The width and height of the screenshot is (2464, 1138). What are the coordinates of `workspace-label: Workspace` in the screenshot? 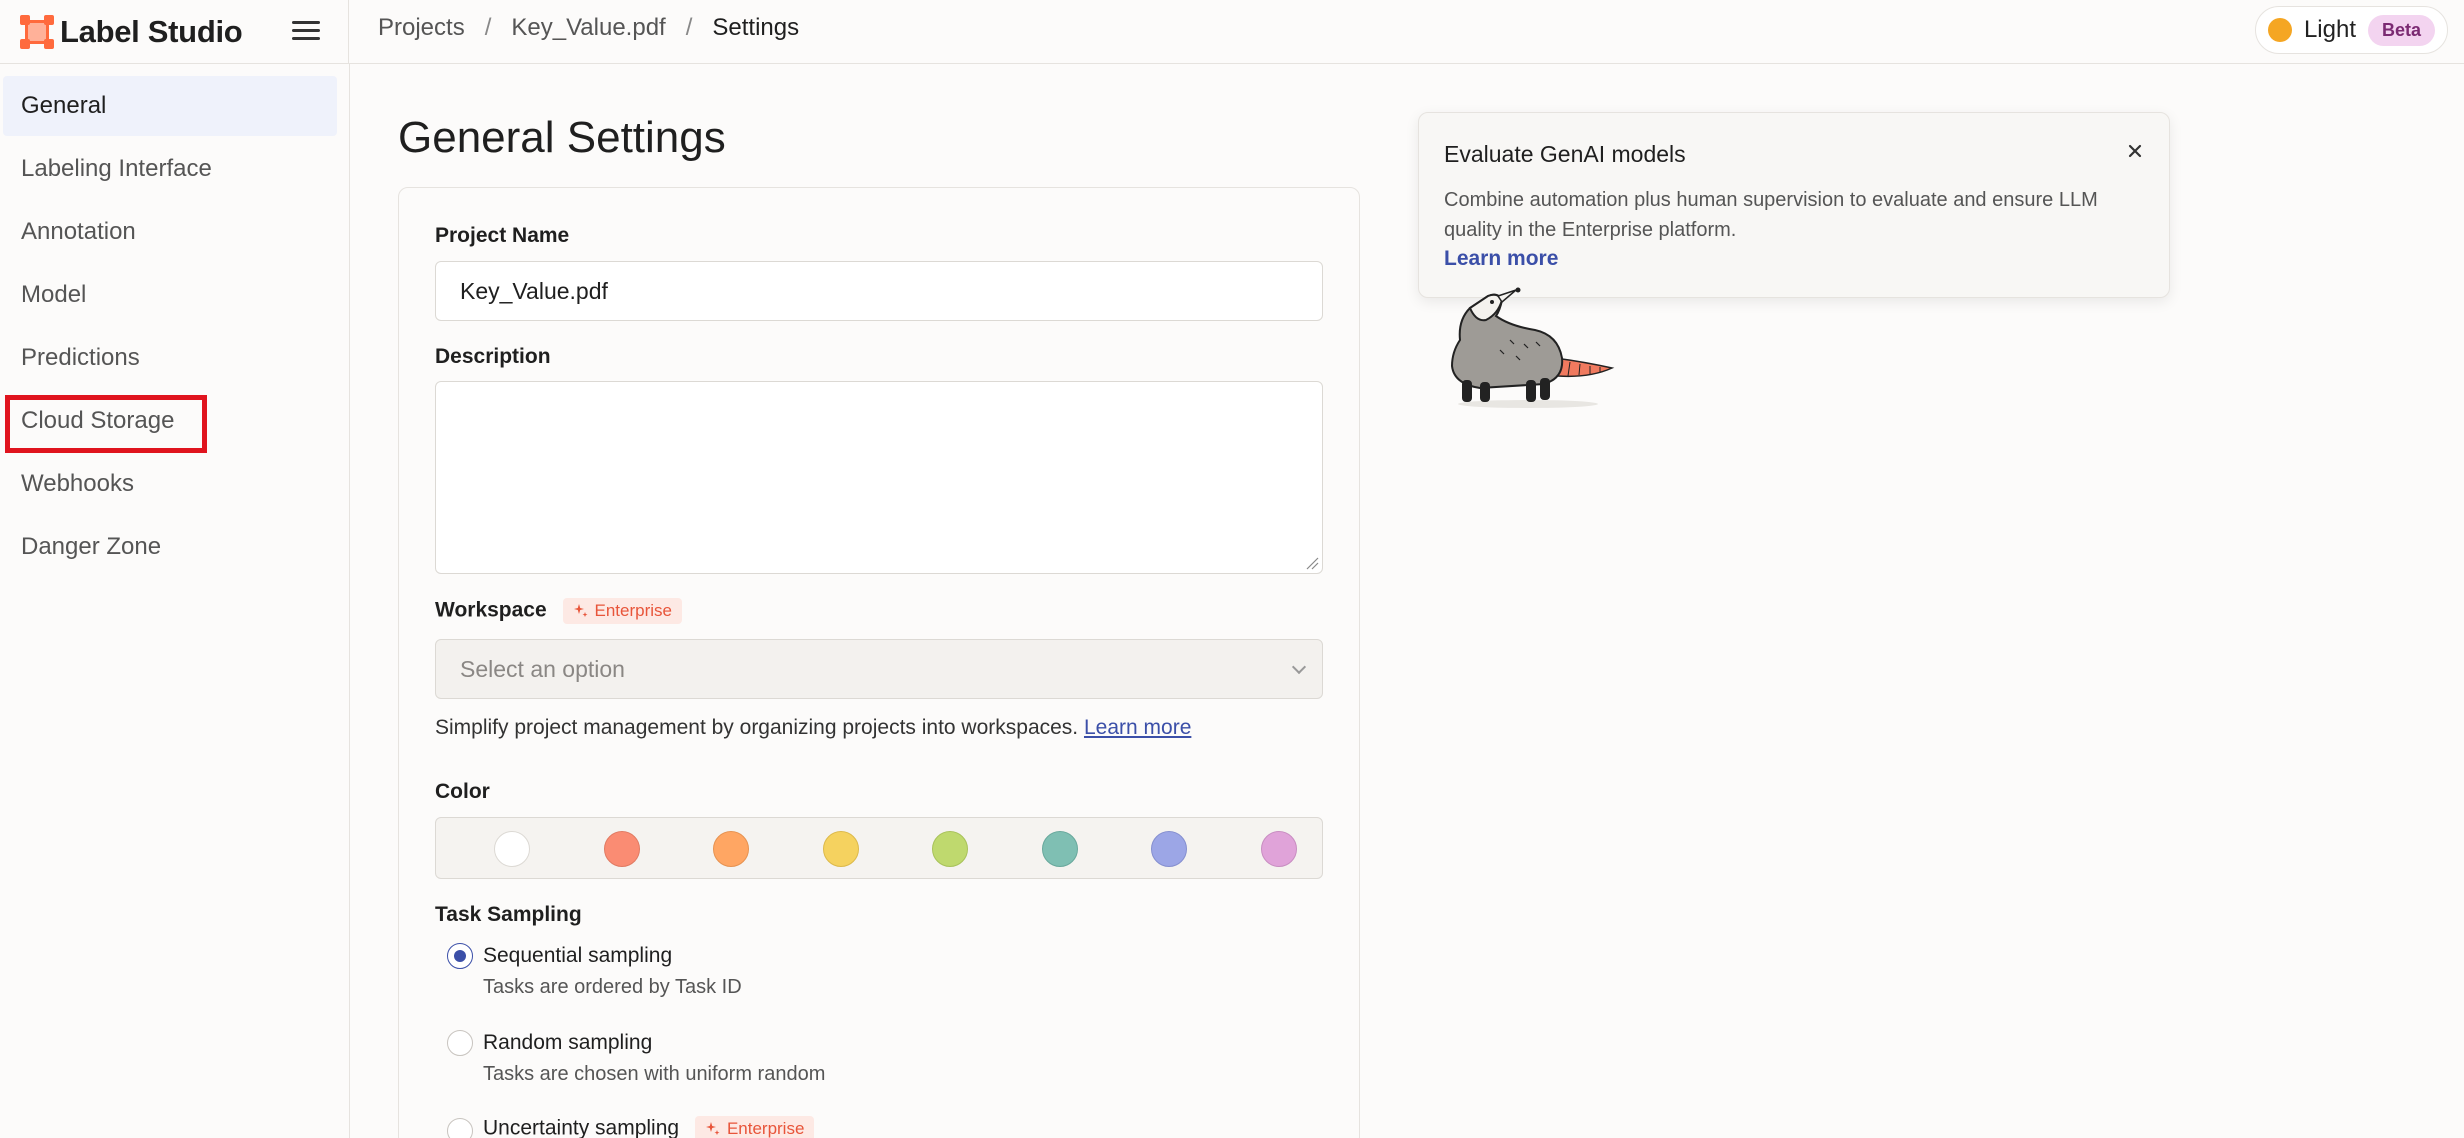 It's located at (491, 610).